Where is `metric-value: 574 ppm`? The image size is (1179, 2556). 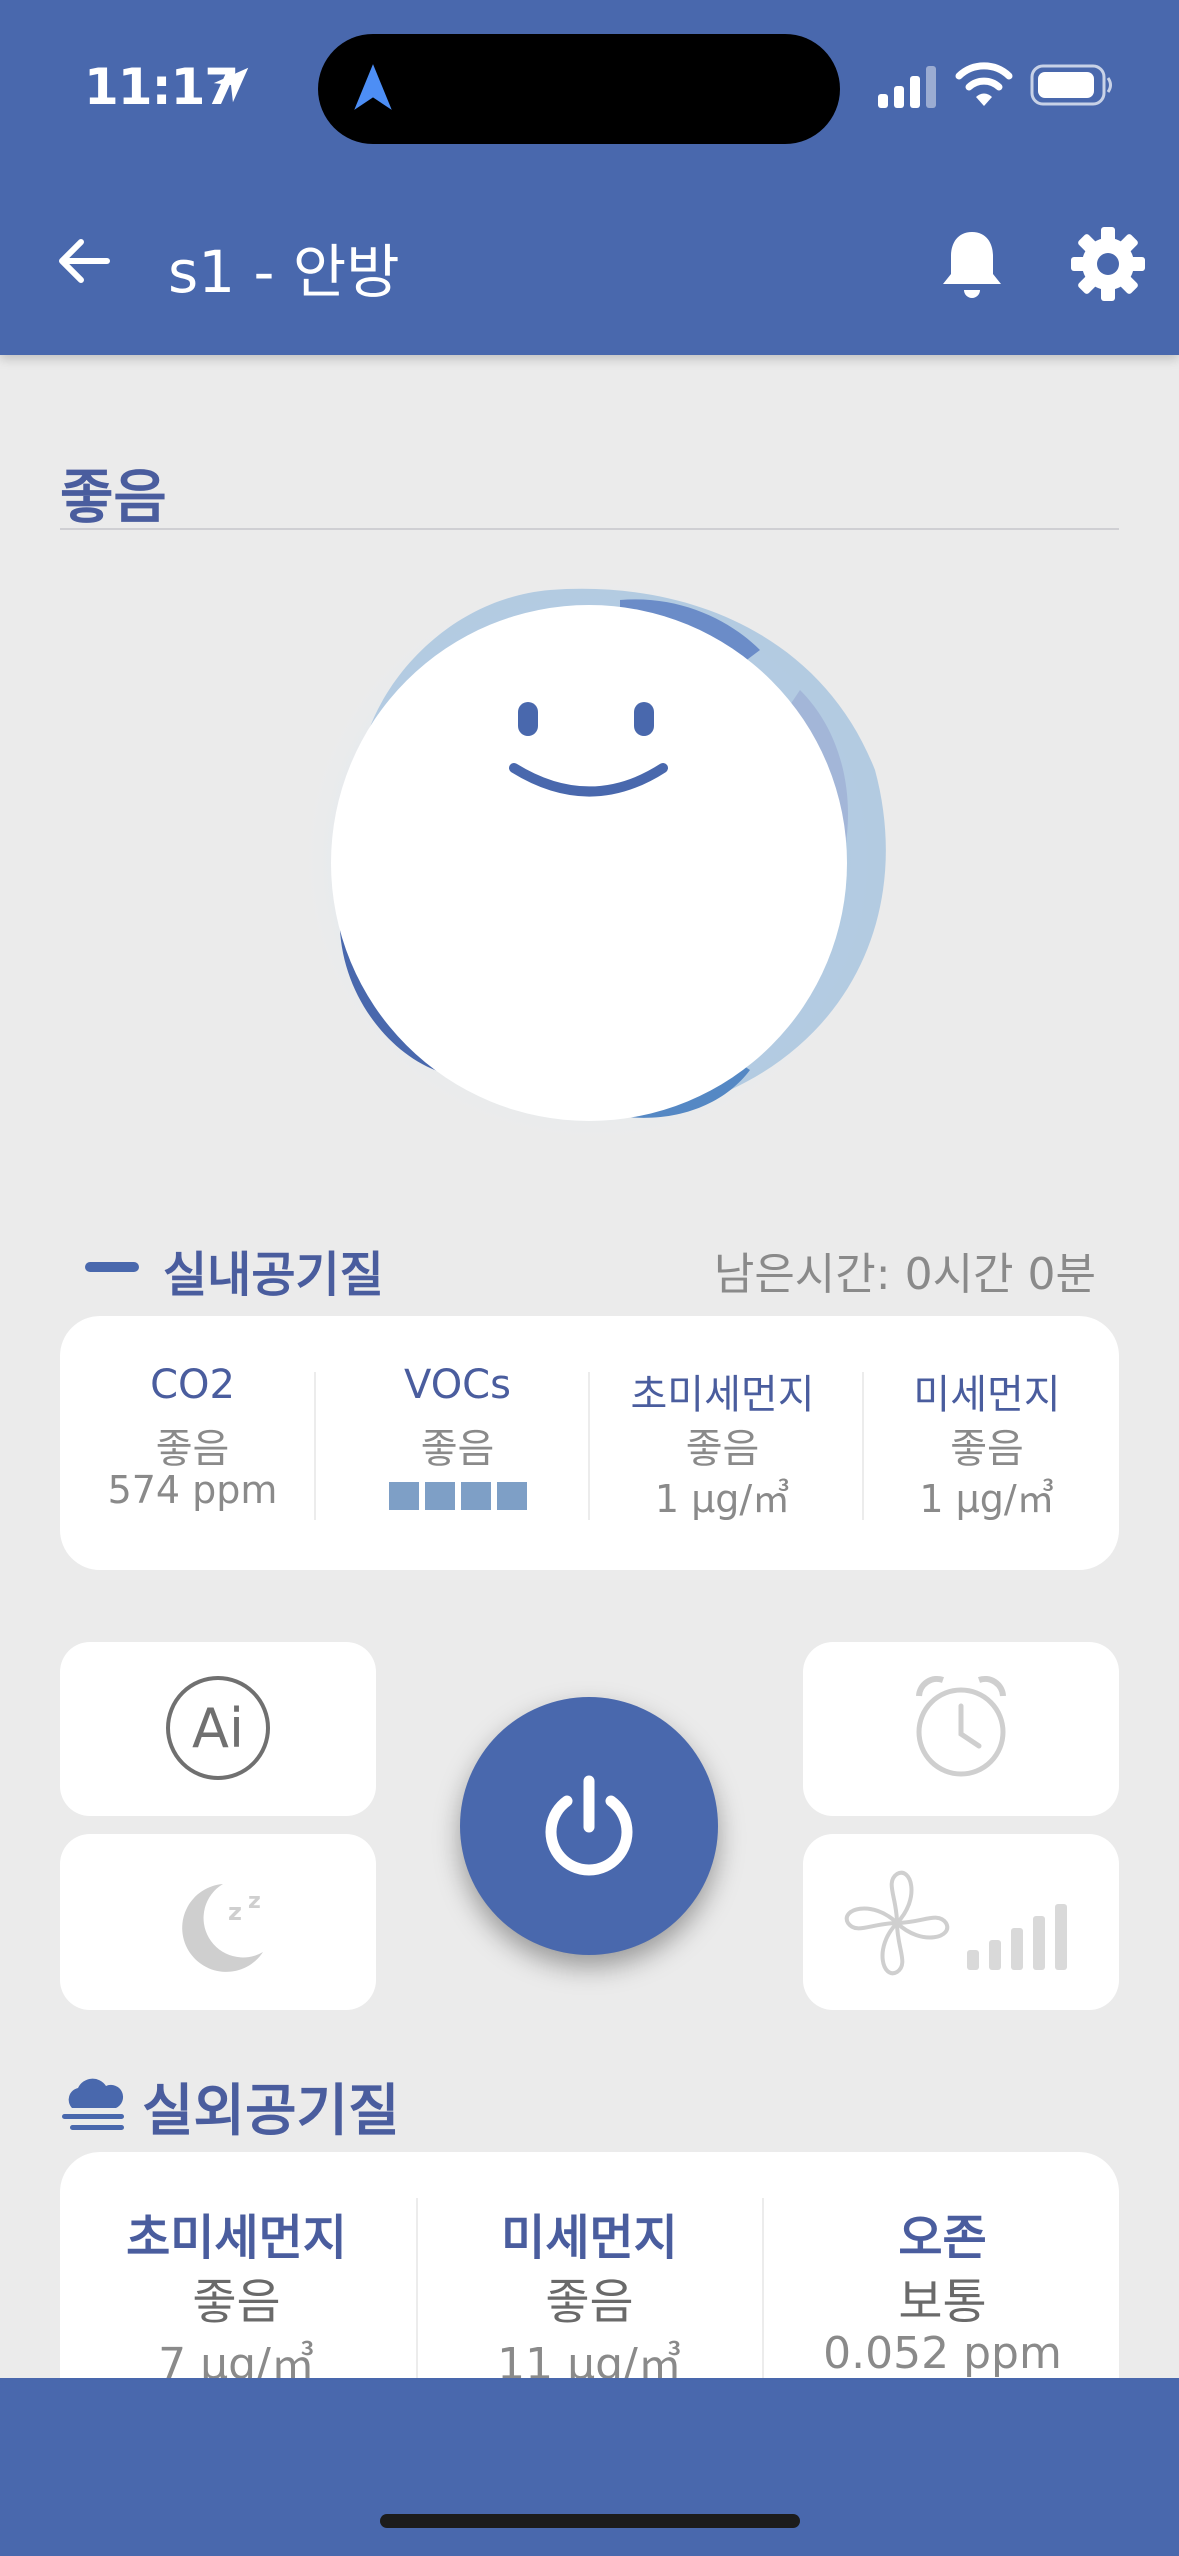
metric-value: 574 ppm is located at coordinates (192, 1490).